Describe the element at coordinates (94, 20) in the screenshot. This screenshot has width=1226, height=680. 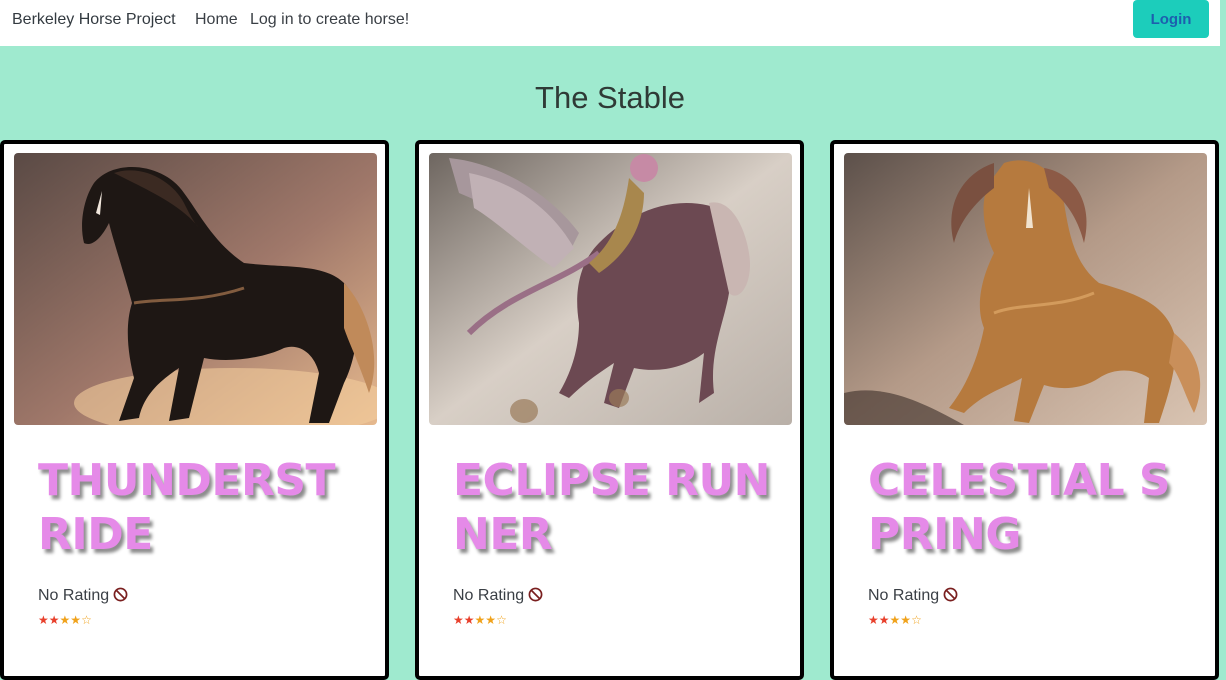
I see `brand-link: Berkeley Horse Project` at that location.